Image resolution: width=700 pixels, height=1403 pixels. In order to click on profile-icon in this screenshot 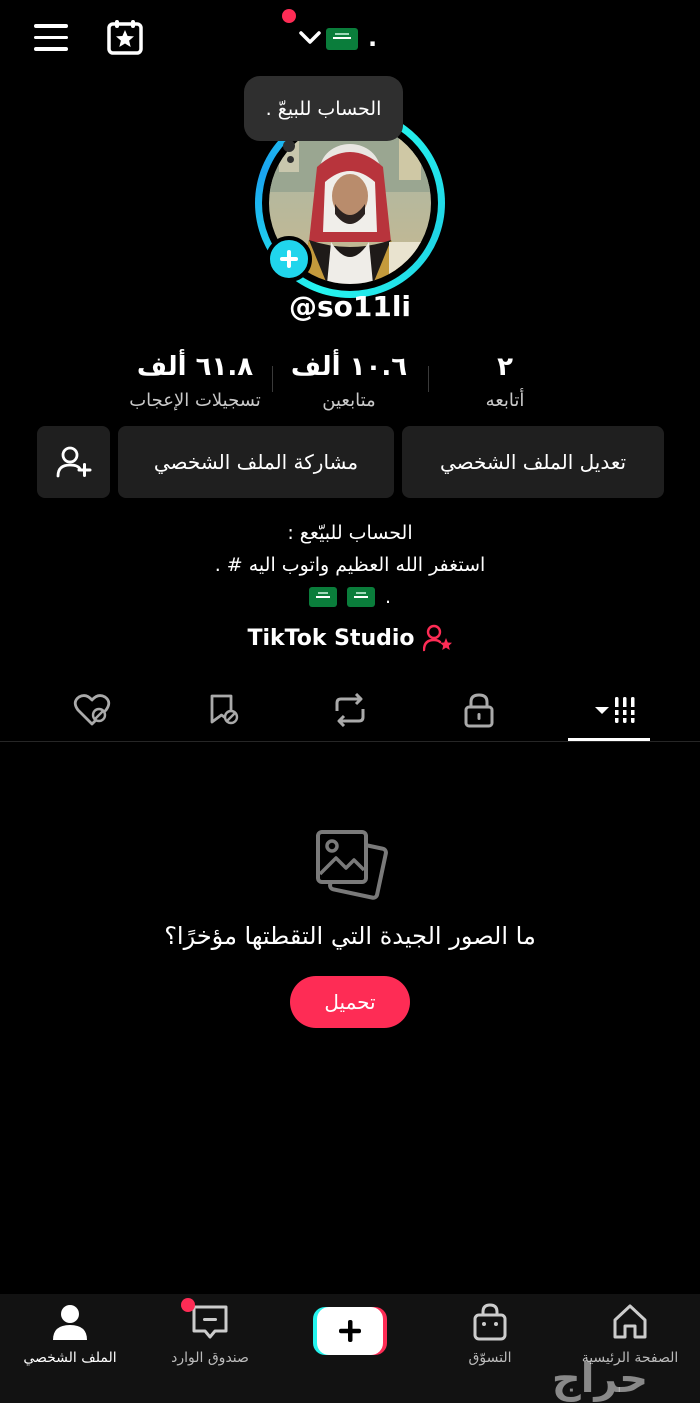, I will do `click(70, 1322)`.